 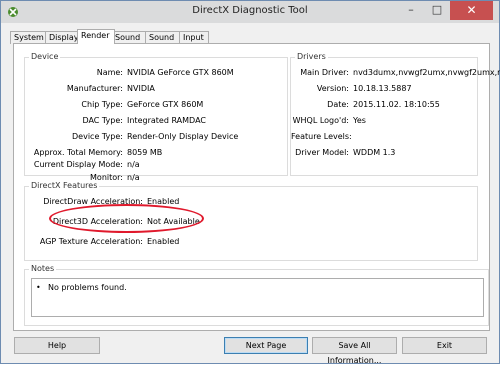 I want to click on note-item: No problems found., so click(x=87, y=287).